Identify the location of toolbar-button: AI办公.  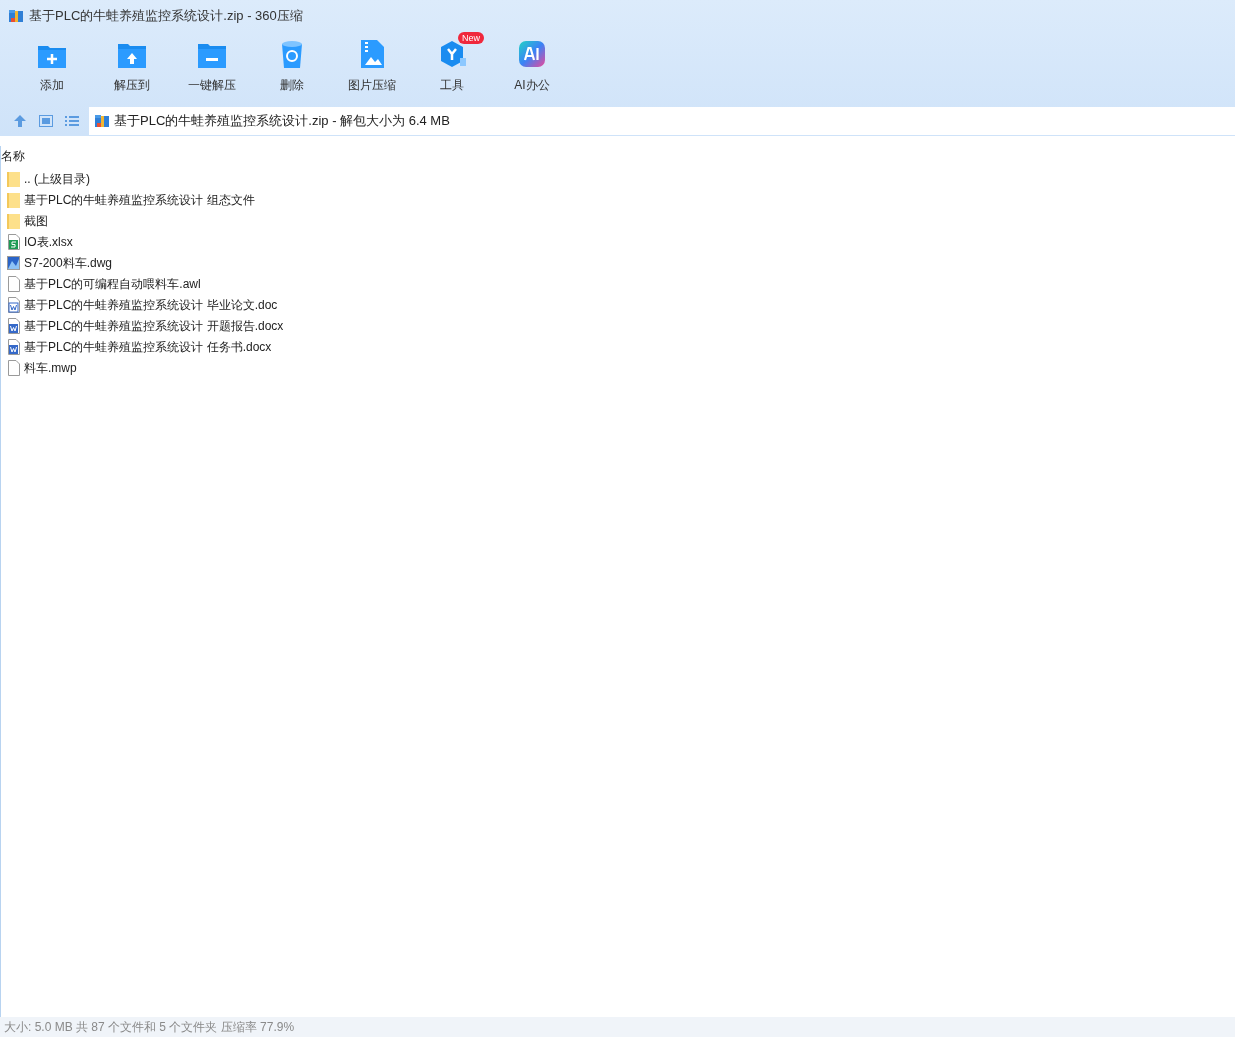
(532, 65).